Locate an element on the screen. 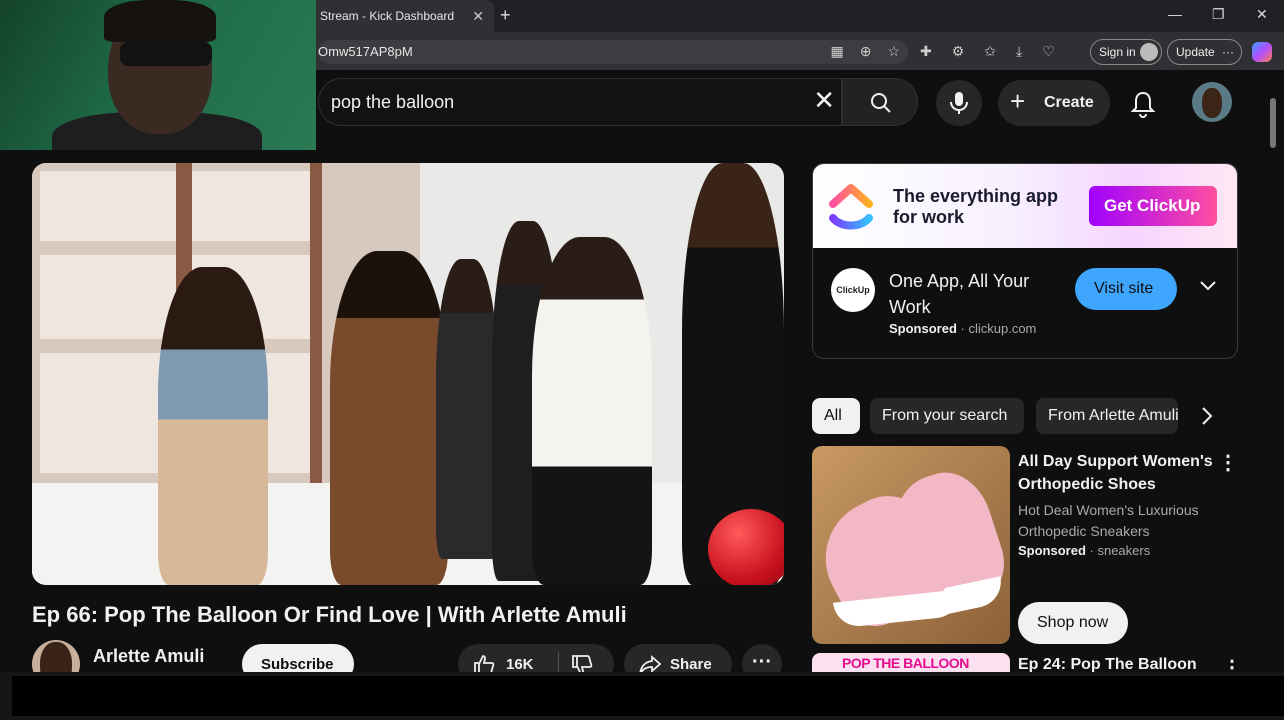 This screenshot has height=720, width=1284. update-more-icon: ··· is located at coordinates (1228, 52).